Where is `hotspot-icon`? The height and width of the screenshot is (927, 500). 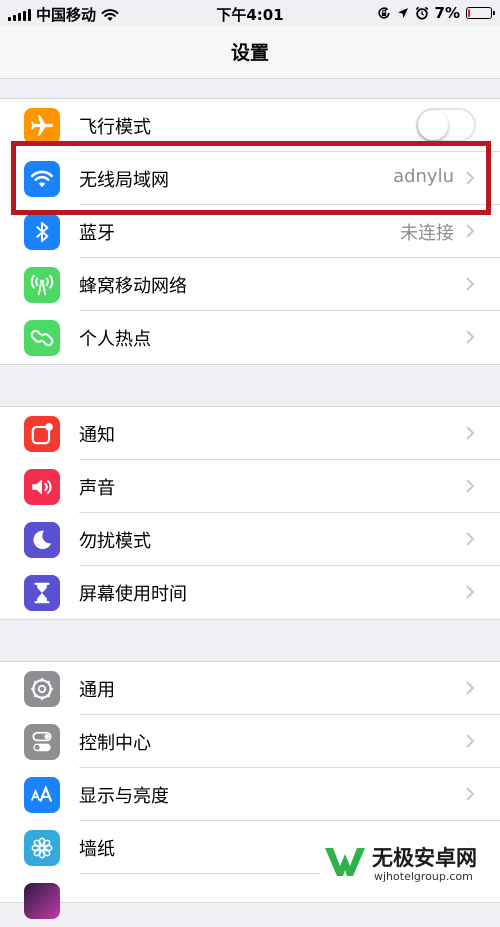 hotspot-icon is located at coordinates (42, 338).